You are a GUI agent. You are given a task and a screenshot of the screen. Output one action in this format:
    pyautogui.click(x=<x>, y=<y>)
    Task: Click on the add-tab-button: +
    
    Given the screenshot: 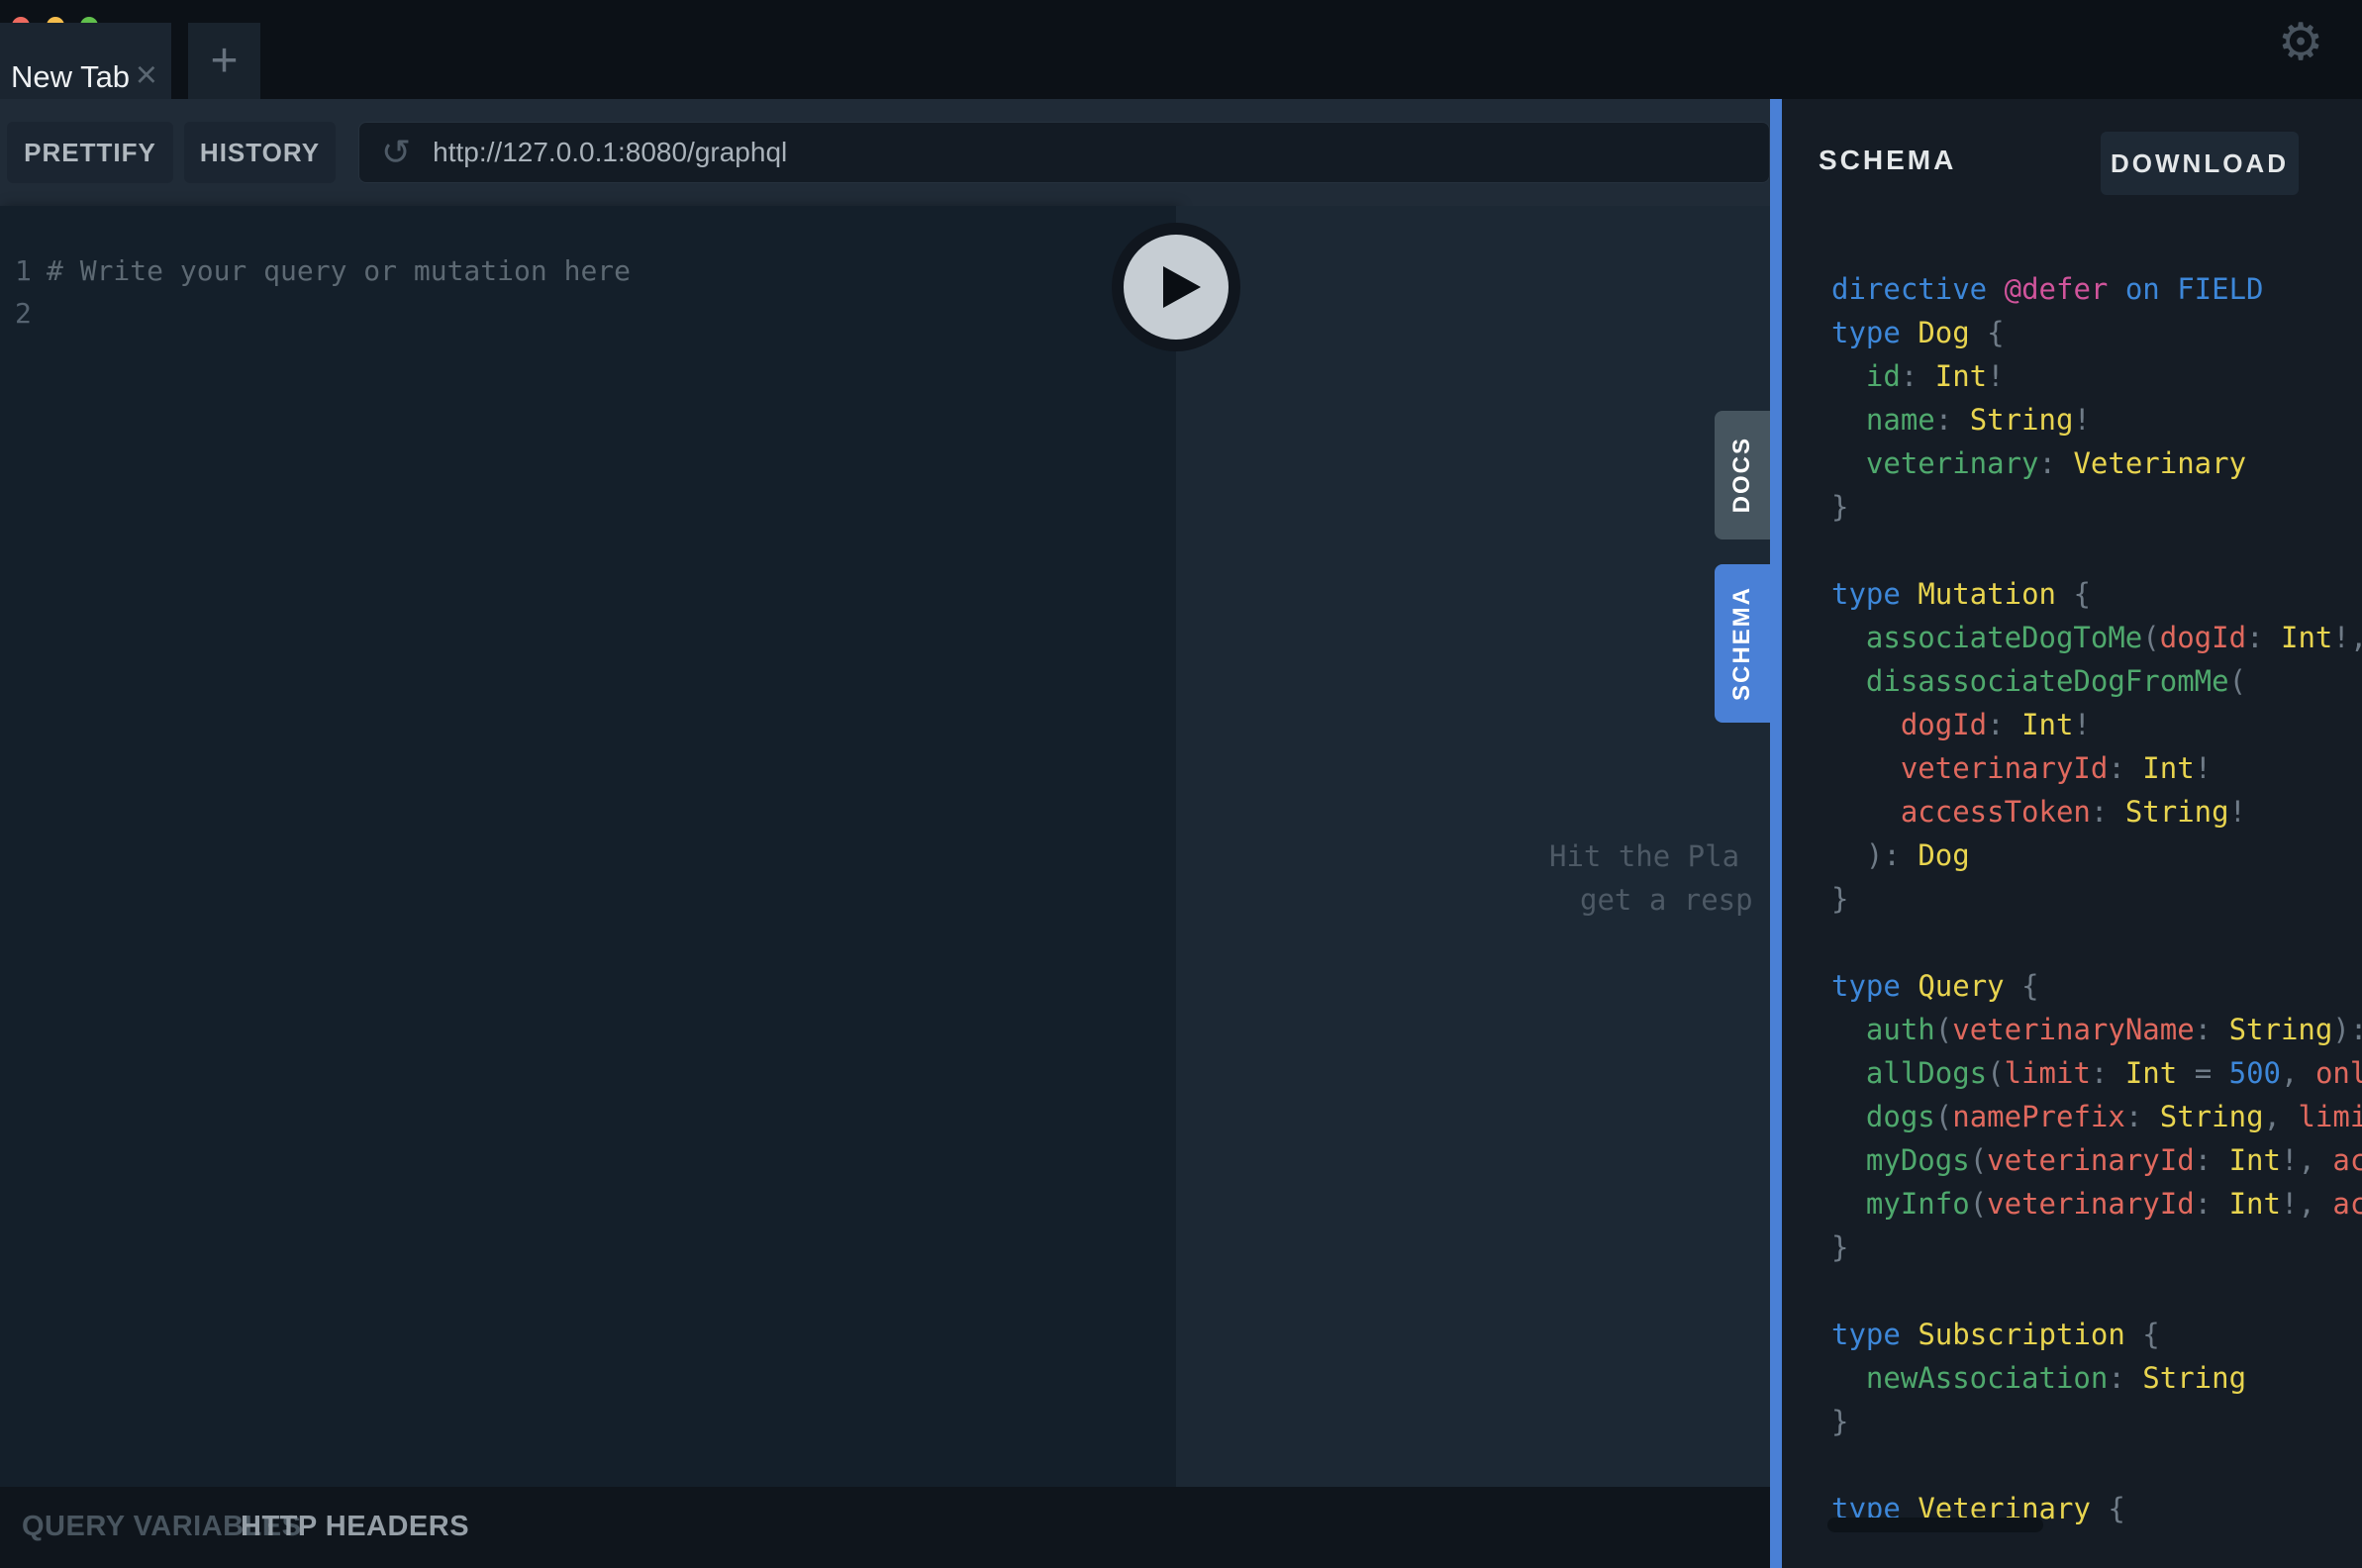 What is the action you would take?
    pyautogui.click(x=224, y=61)
    